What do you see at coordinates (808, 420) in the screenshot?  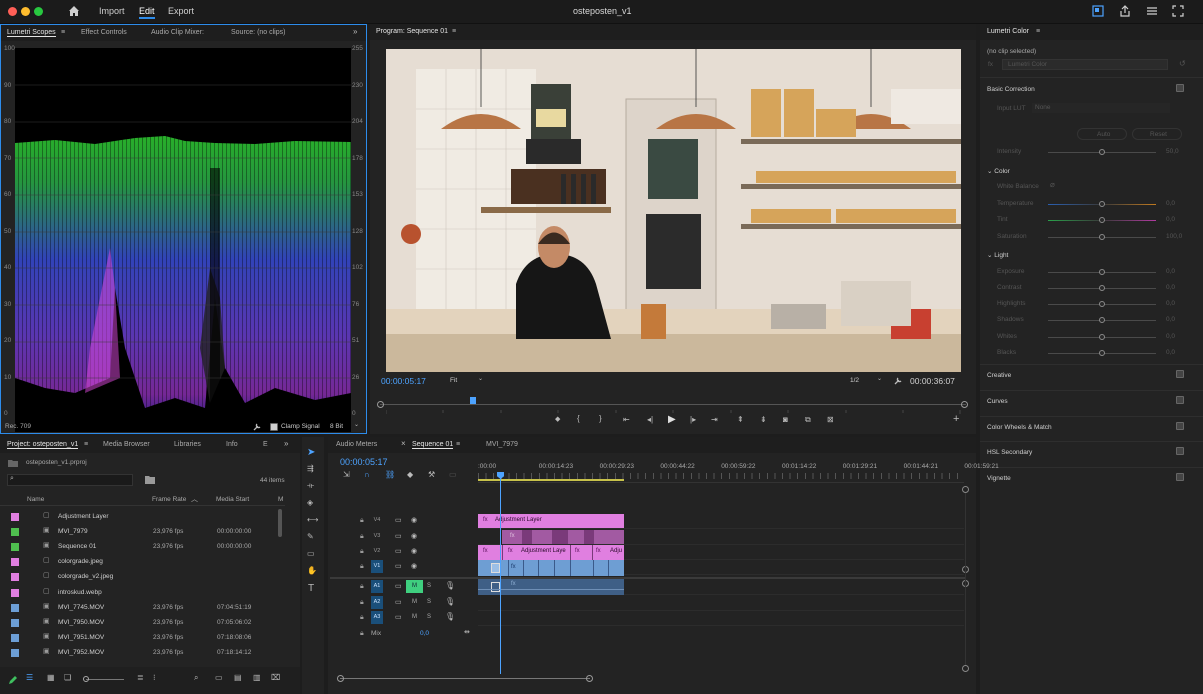 I see `comparison-view-icon: ⧉` at bounding box center [808, 420].